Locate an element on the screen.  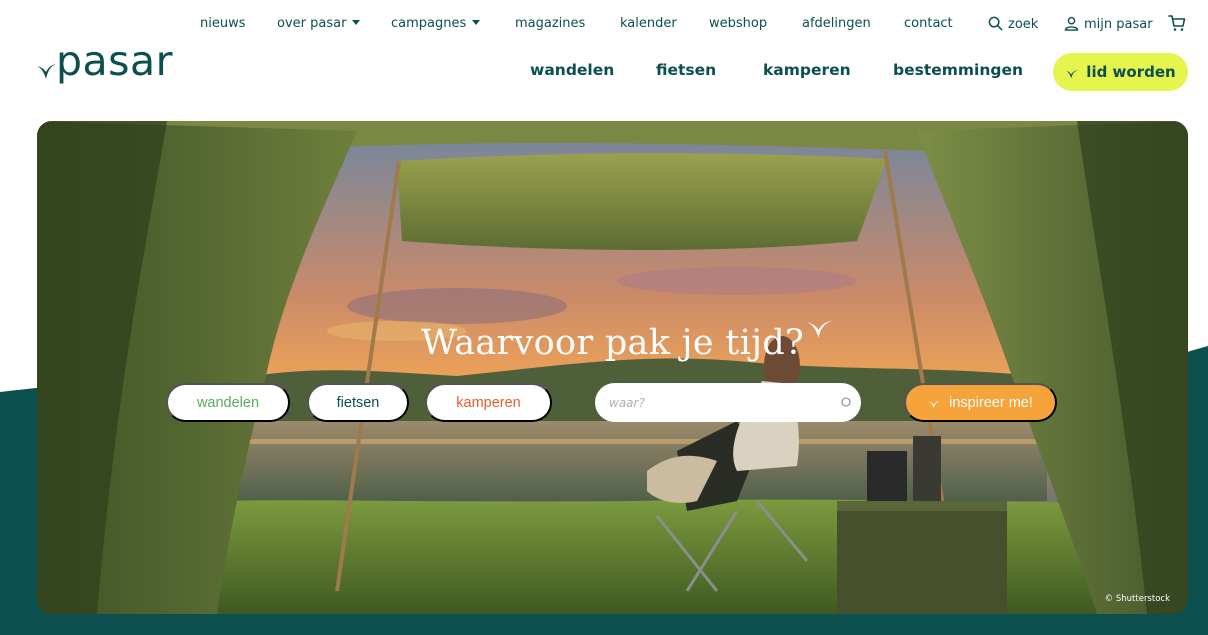
nav-link-afdelingen: afdelingen is located at coordinates (836, 23).